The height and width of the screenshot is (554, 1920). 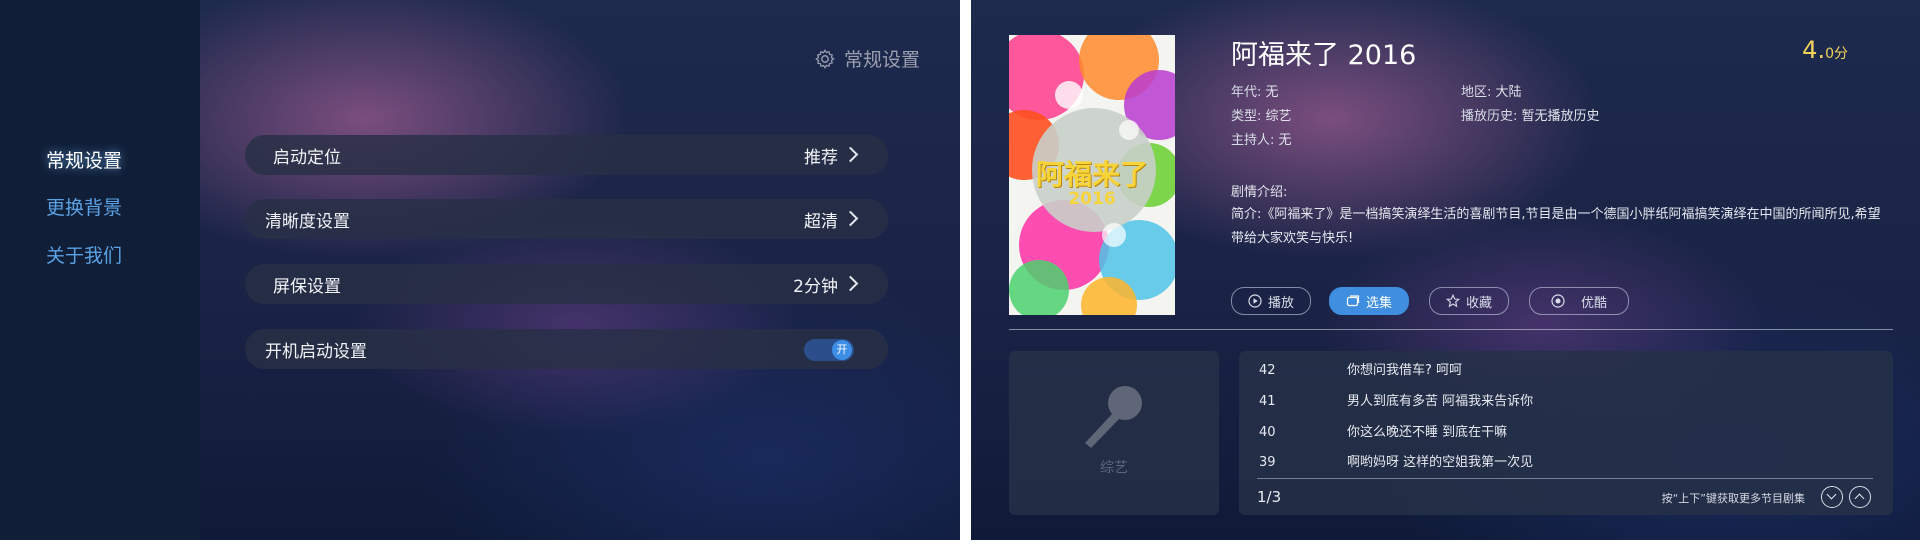 I want to click on episode-number: 40, so click(x=1267, y=432).